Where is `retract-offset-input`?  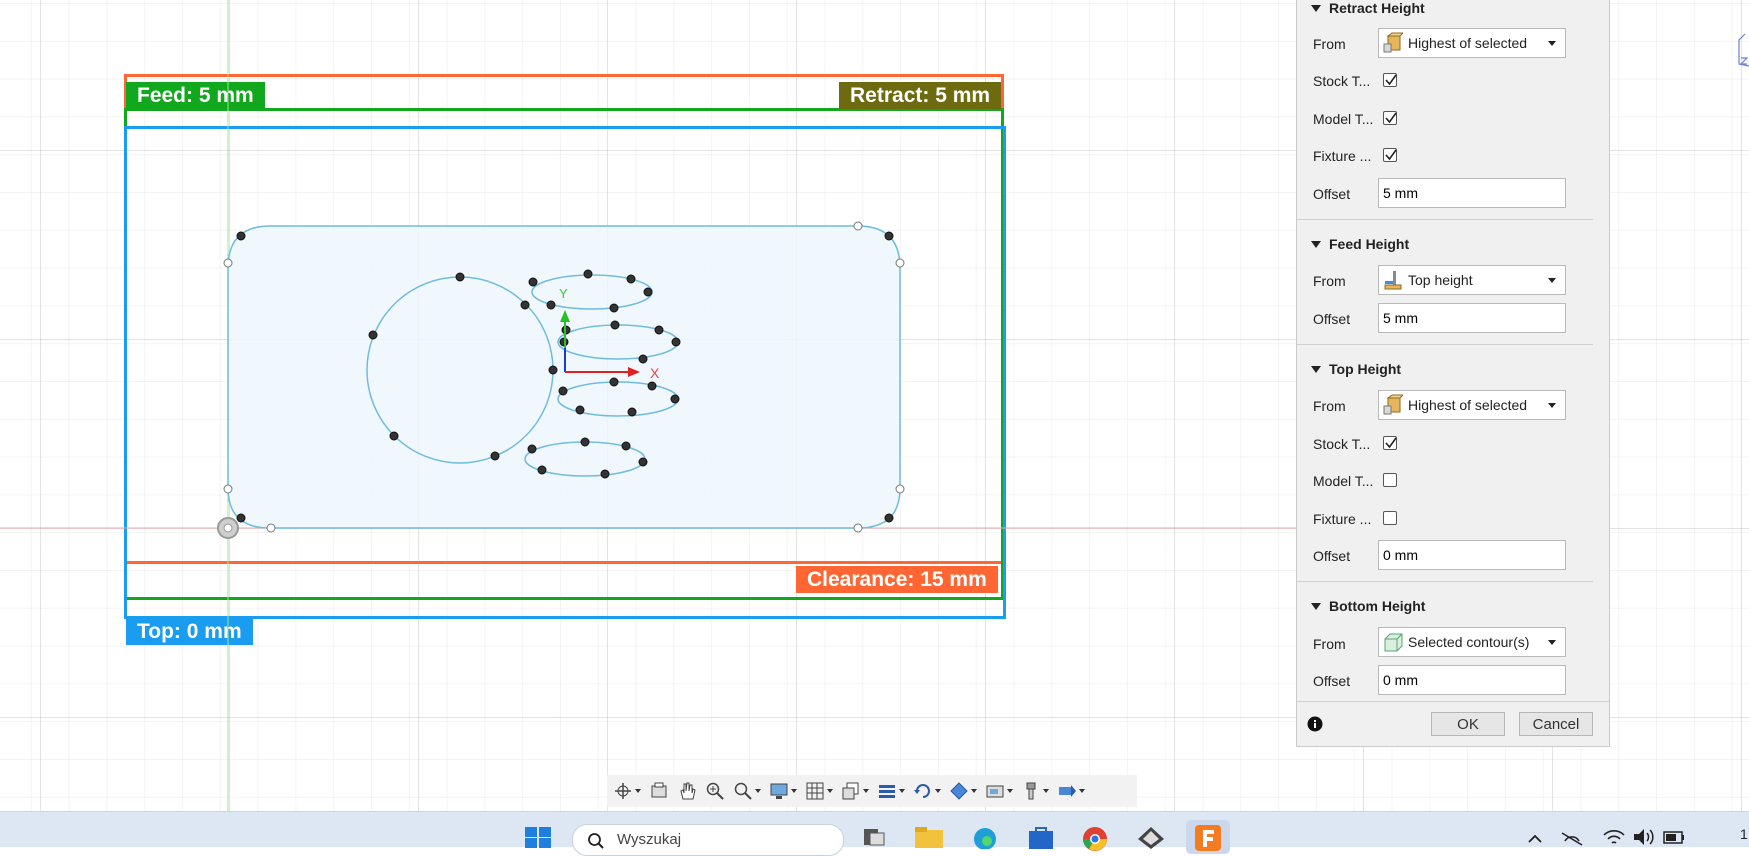
retract-offset-input is located at coordinates (1472, 193).